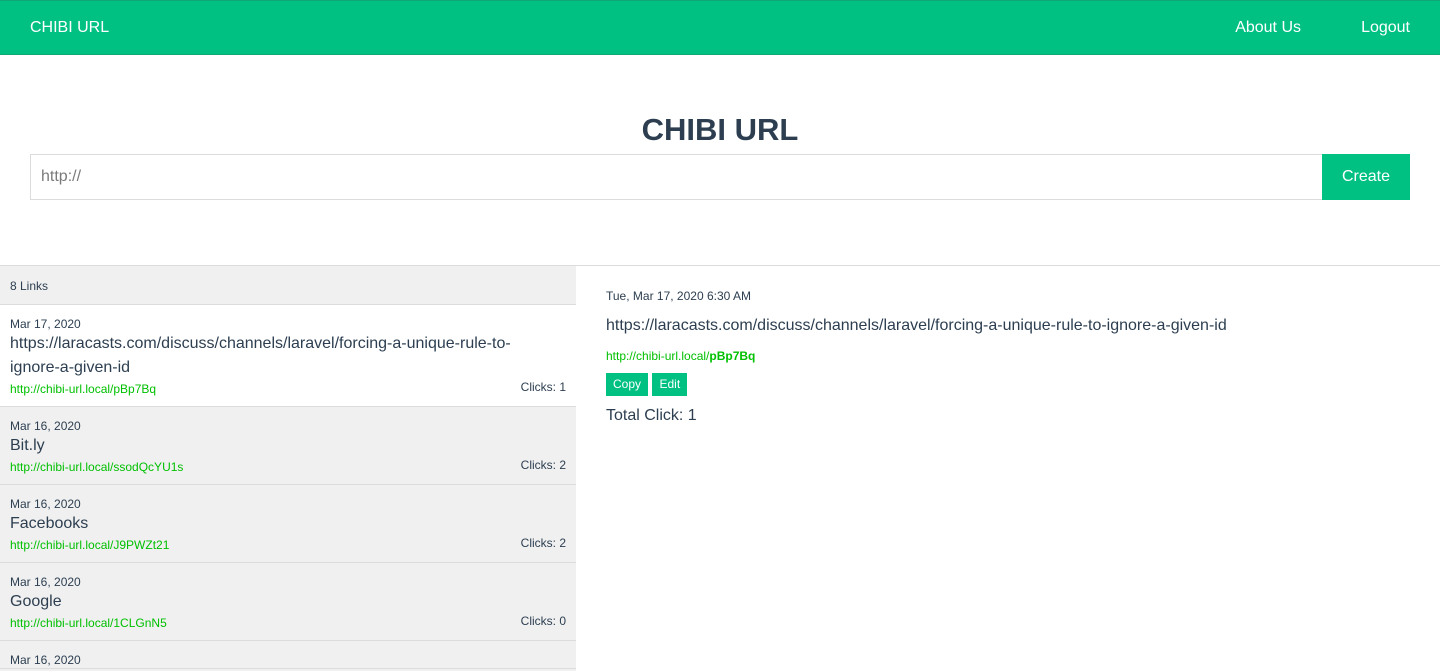  I want to click on detail-actions: Copy Edit, so click(1008, 384).